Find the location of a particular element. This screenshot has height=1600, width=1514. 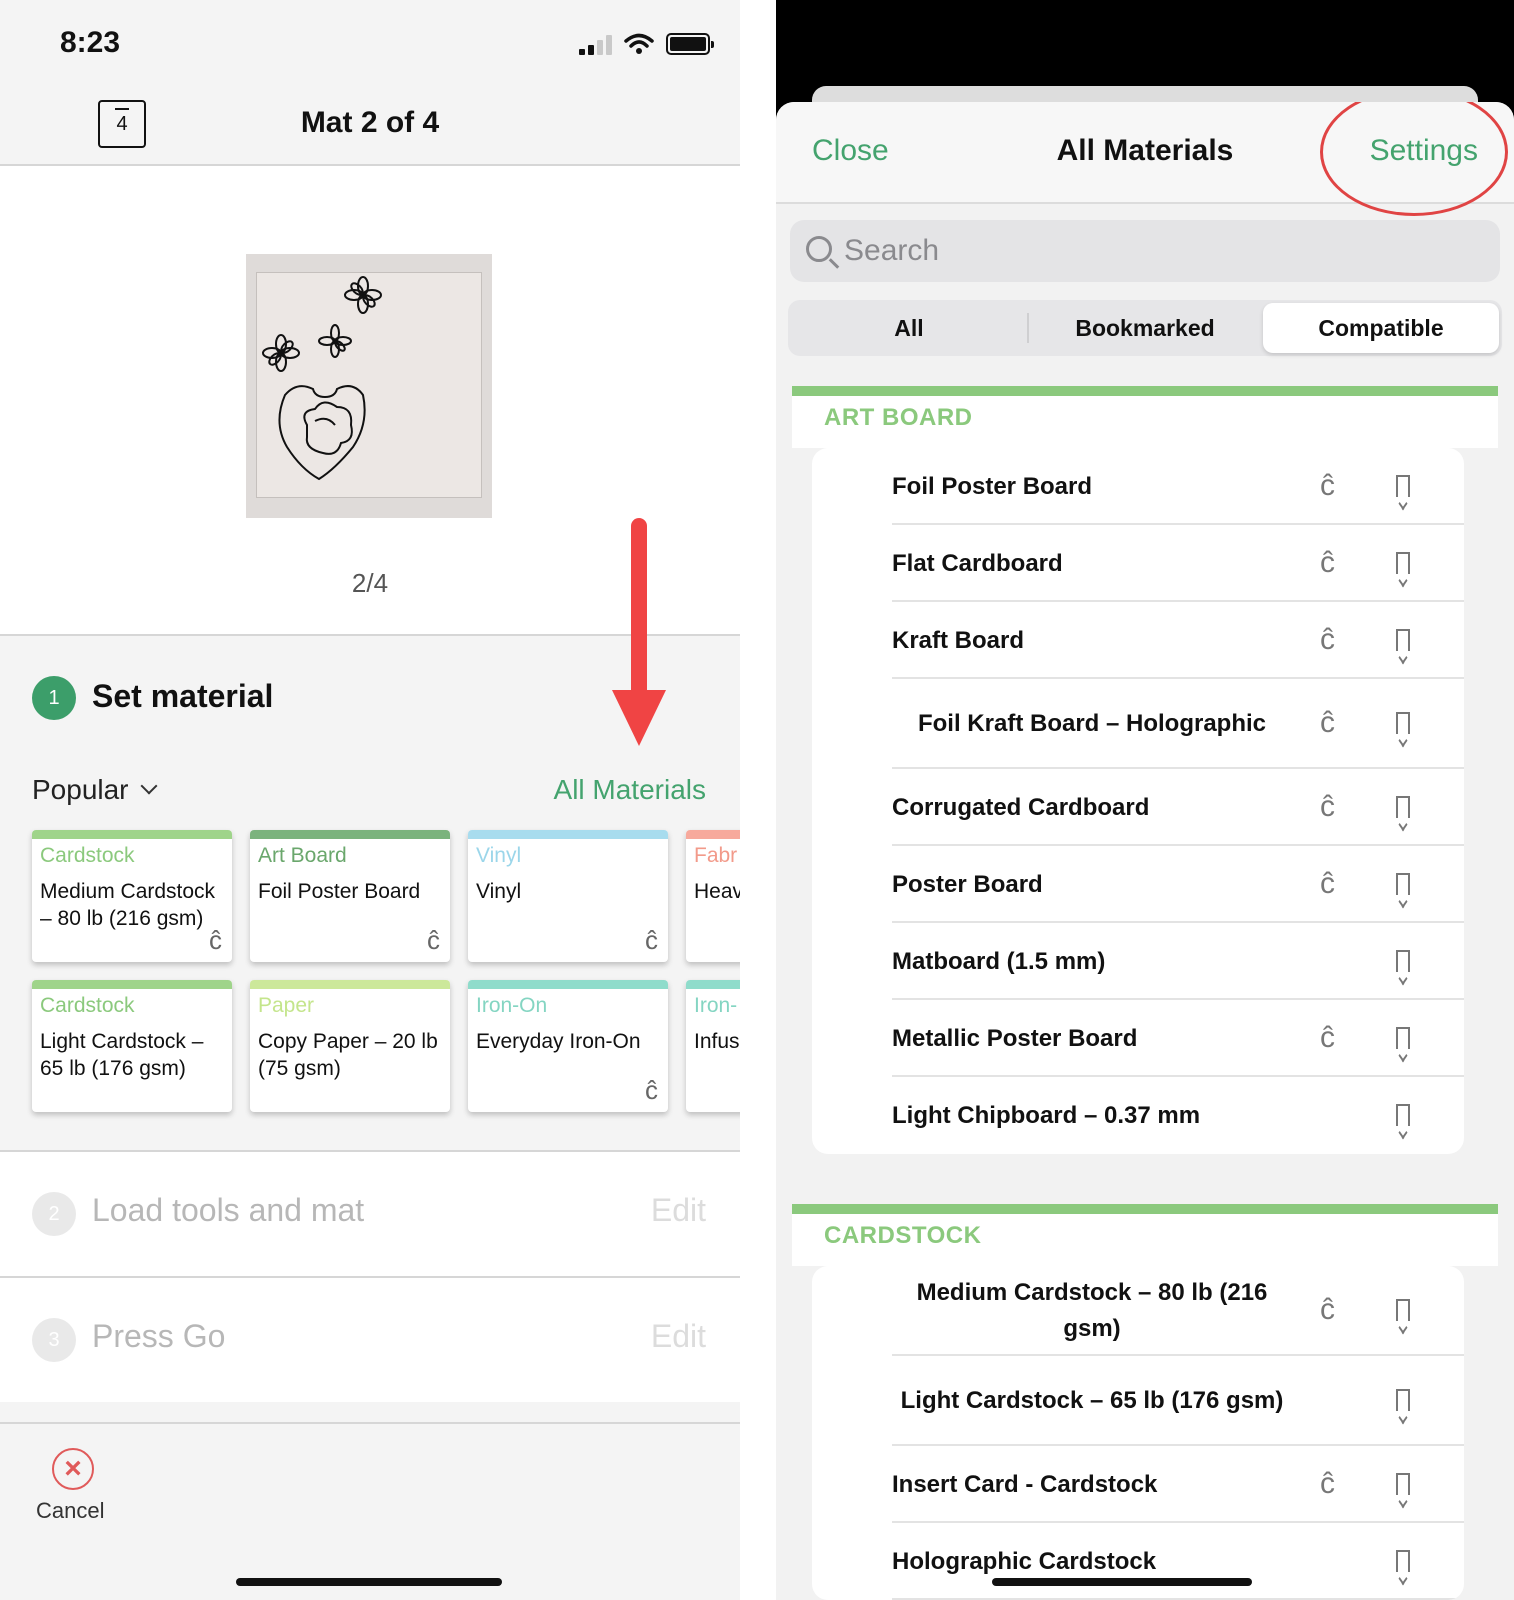

material-row: Holographic Cardstock is located at coordinates (1138, 1561).